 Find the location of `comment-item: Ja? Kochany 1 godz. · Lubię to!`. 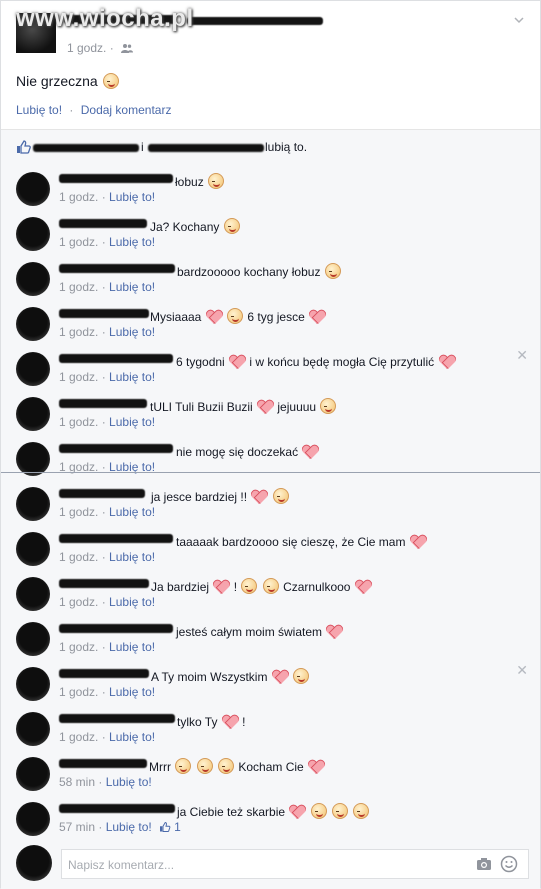

comment-item: Ja? Kochany 1 godz. · Lubię to! is located at coordinates (270, 230).